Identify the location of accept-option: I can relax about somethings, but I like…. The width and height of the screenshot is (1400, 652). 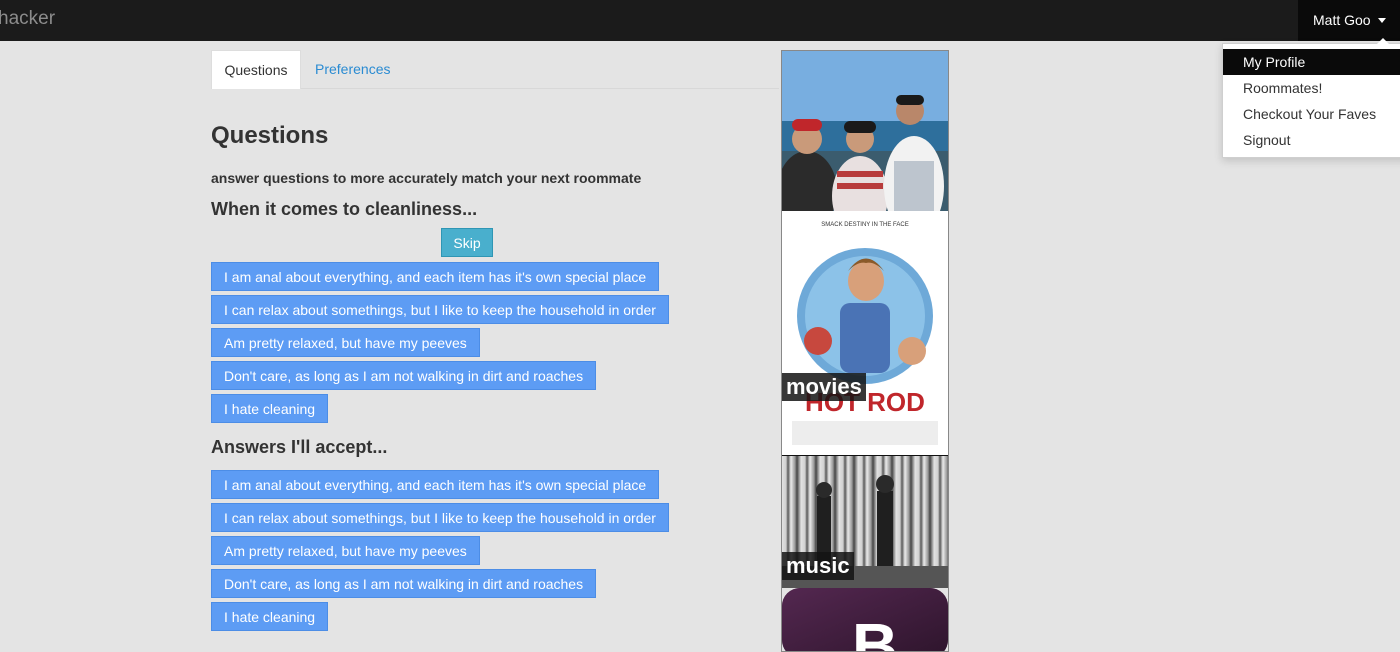
(440, 517).